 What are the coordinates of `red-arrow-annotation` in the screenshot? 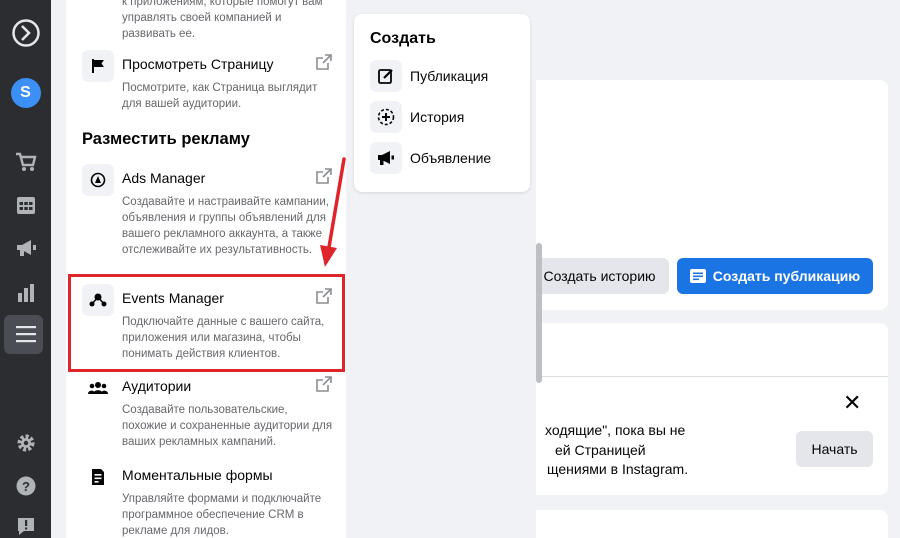 It's located at (333, 212).